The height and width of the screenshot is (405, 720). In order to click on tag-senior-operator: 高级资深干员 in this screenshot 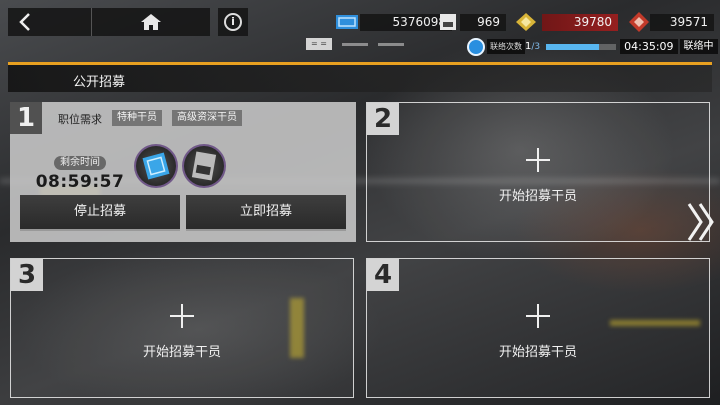, I will do `click(207, 118)`.